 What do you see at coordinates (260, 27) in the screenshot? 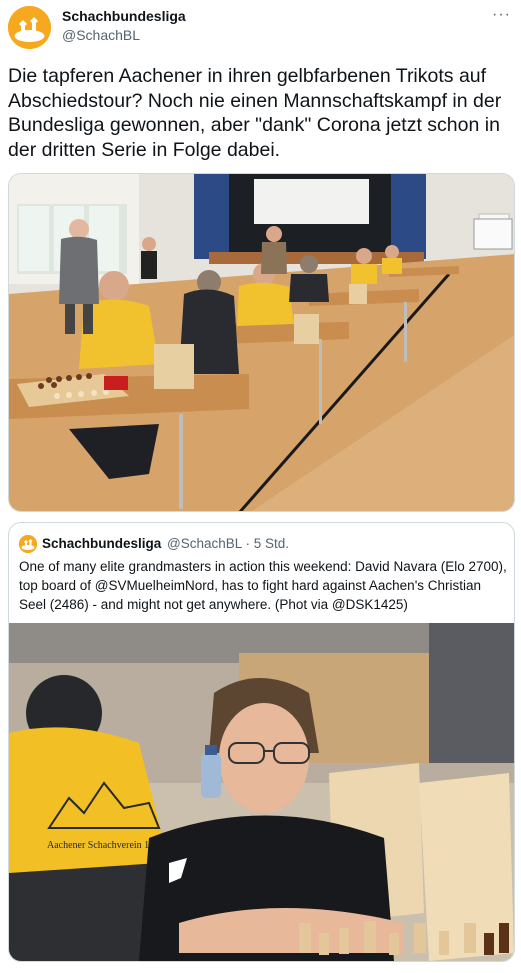
I see `tweet-header: Schachbundesliga @SchachBL ···` at bounding box center [260, 27].